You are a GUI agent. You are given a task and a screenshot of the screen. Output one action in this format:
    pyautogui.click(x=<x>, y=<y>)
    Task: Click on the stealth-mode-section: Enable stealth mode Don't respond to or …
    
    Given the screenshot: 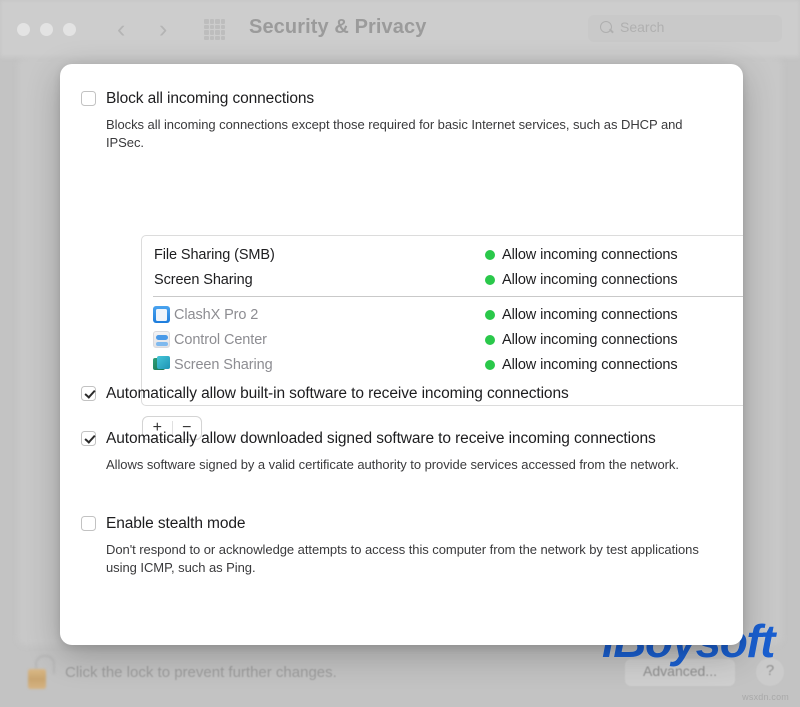 What is the action you would take?
    pyautogui.click(x=406, y=546)
    